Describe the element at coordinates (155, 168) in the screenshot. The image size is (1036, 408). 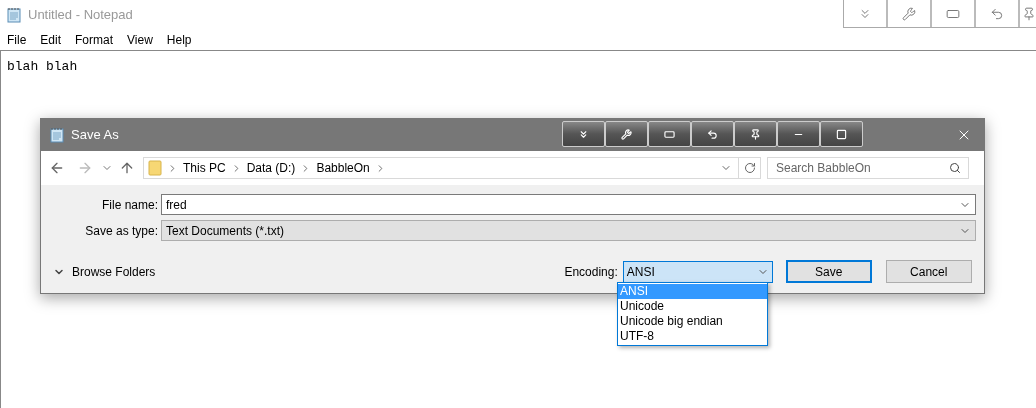
I see `folder-icon` at that location.